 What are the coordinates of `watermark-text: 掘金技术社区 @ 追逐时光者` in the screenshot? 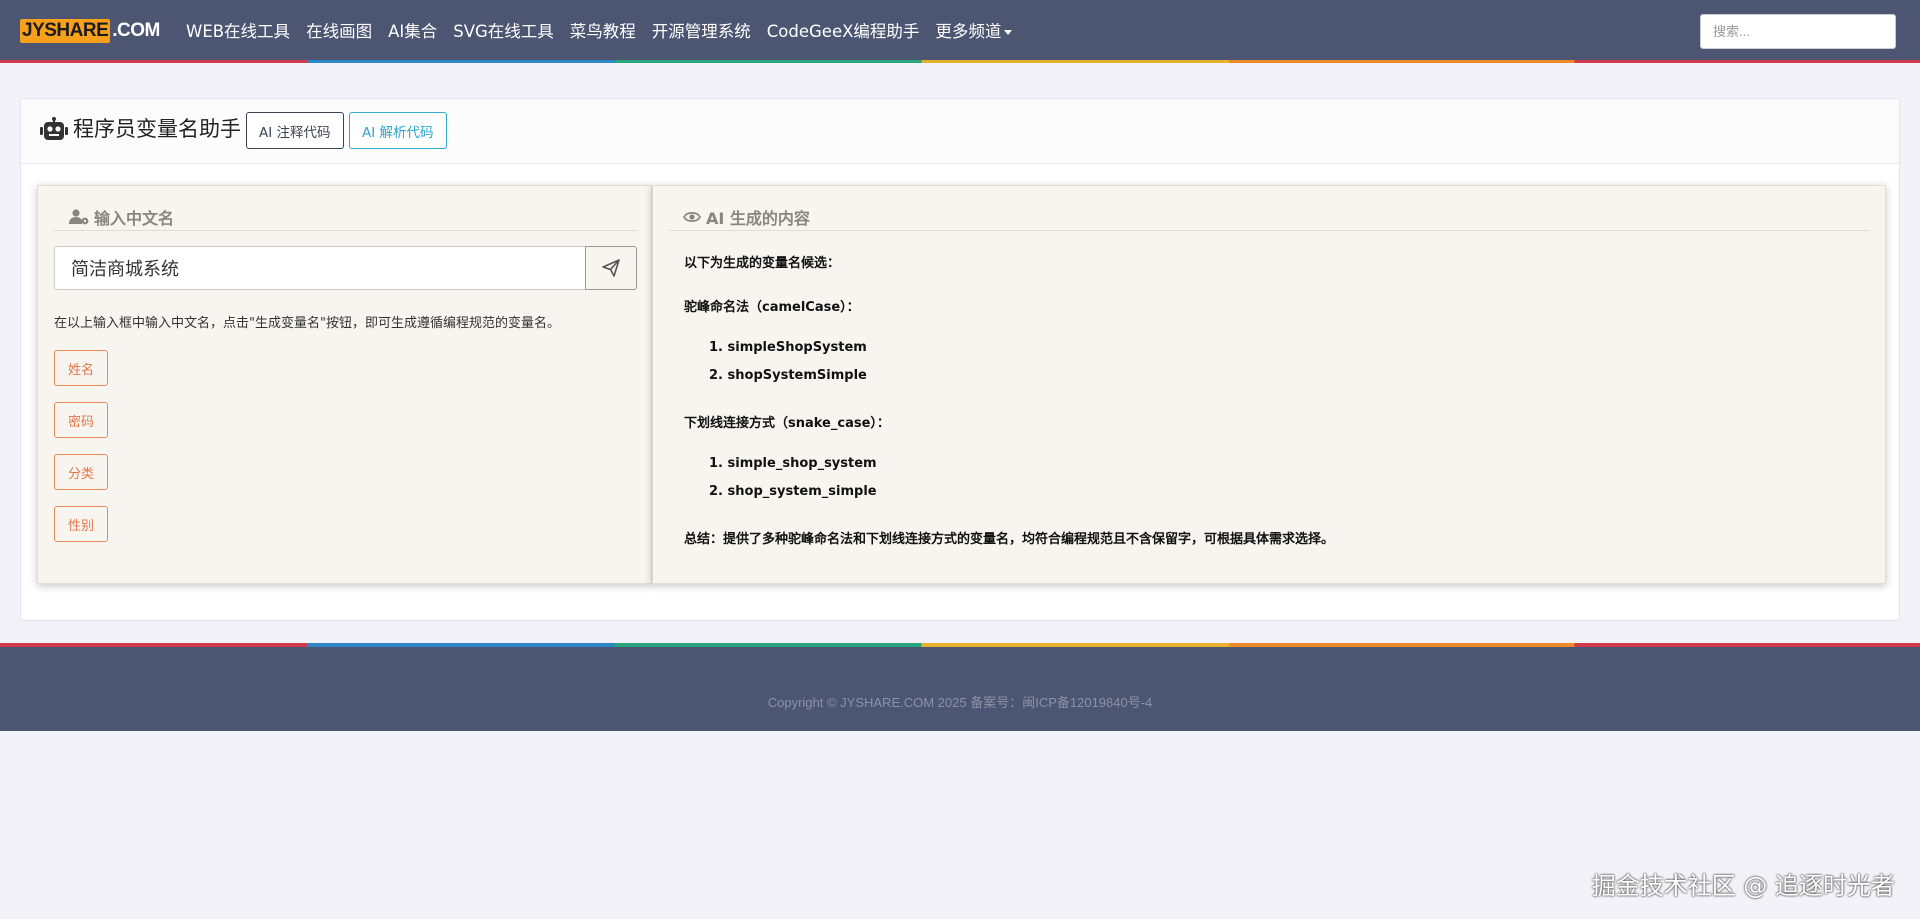 It's located at (1743, 886).